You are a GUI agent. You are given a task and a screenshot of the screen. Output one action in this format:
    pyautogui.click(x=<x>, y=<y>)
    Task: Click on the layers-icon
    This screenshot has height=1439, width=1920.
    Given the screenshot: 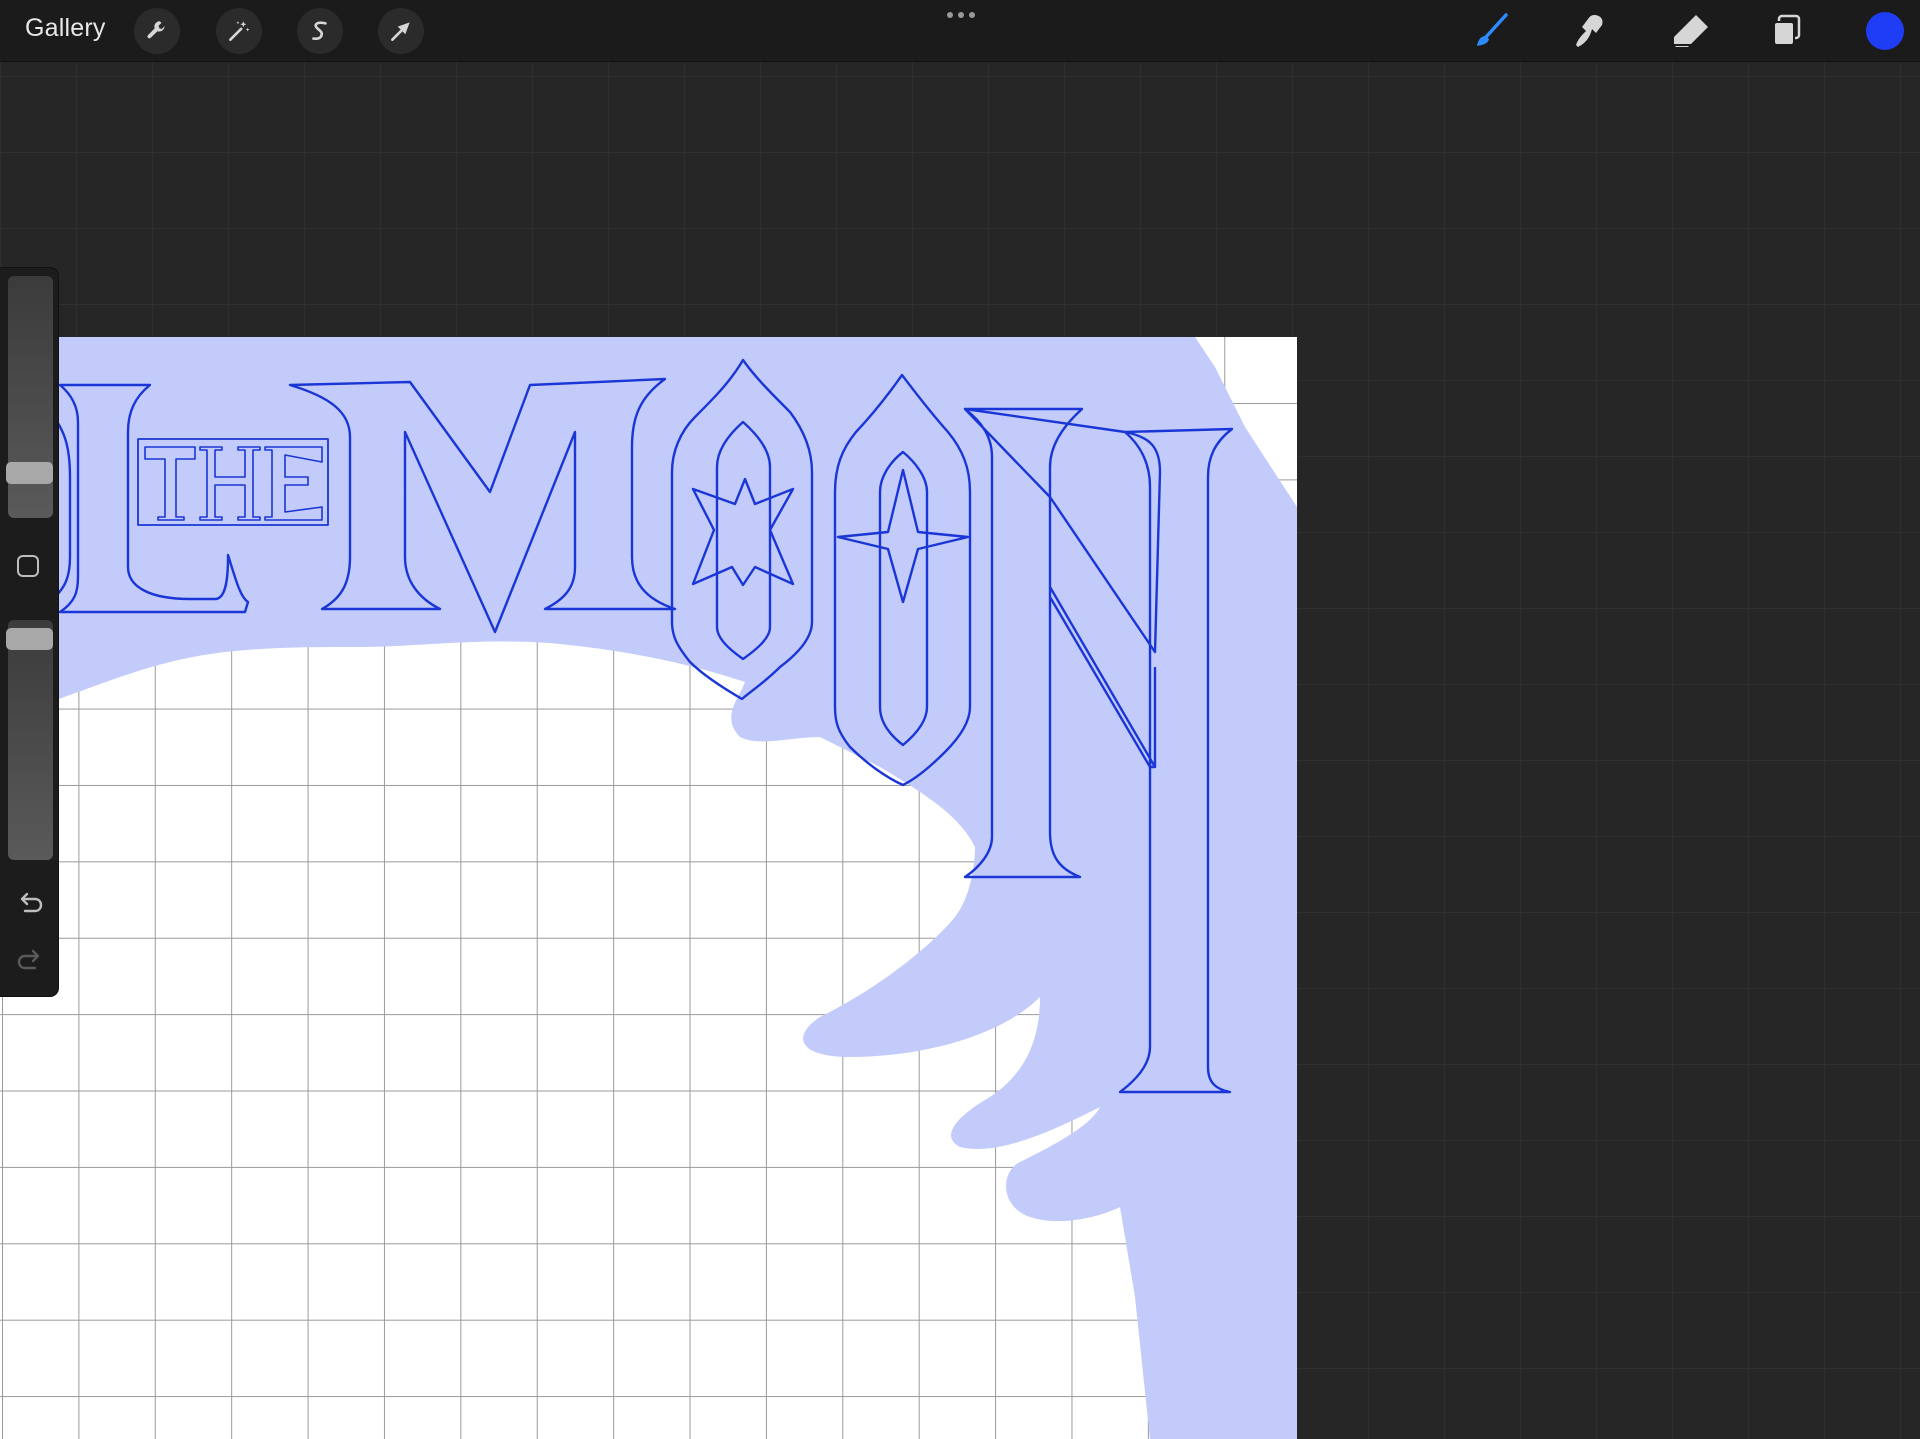 What is the action you would take?
    pyautogui.click(x=1787, y=30)
    